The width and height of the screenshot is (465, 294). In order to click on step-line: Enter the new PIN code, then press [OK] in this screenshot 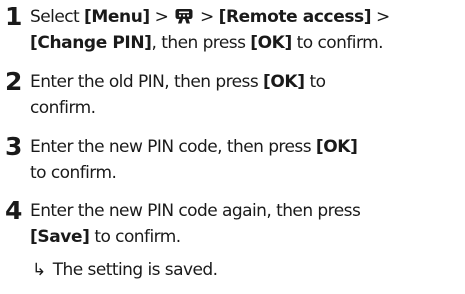, I will do `click(246, 148)`.